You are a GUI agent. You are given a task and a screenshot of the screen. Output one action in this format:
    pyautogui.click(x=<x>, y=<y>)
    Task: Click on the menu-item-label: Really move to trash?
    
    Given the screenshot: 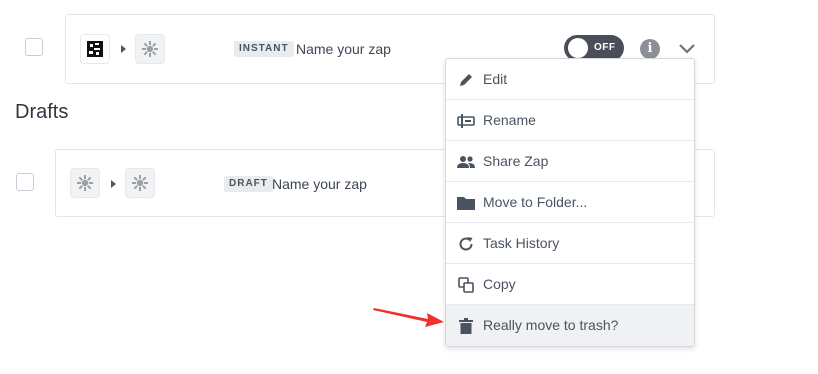 What is the action you would take?
    pyautogui.click(x=551, y=325)
    